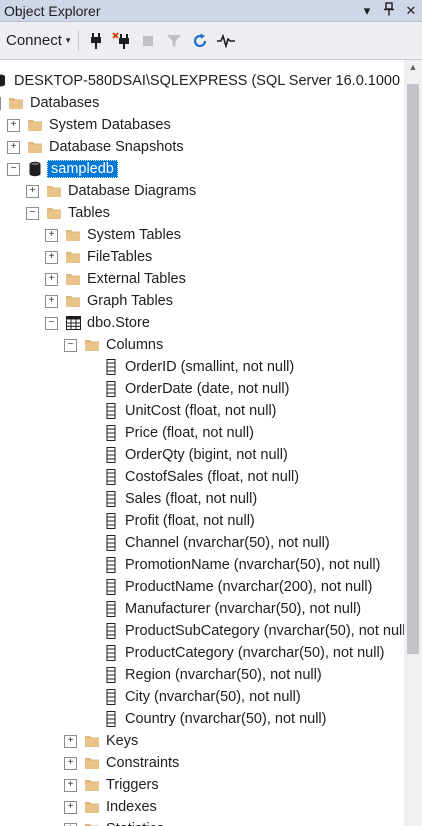 This screenshot has width=422, height=826. What do you see at coordinates (203, 675) in the screenshot?
I see `tree-node-col-region: Region (nvarchar(50), not null)` at bounding box center [203, 675].